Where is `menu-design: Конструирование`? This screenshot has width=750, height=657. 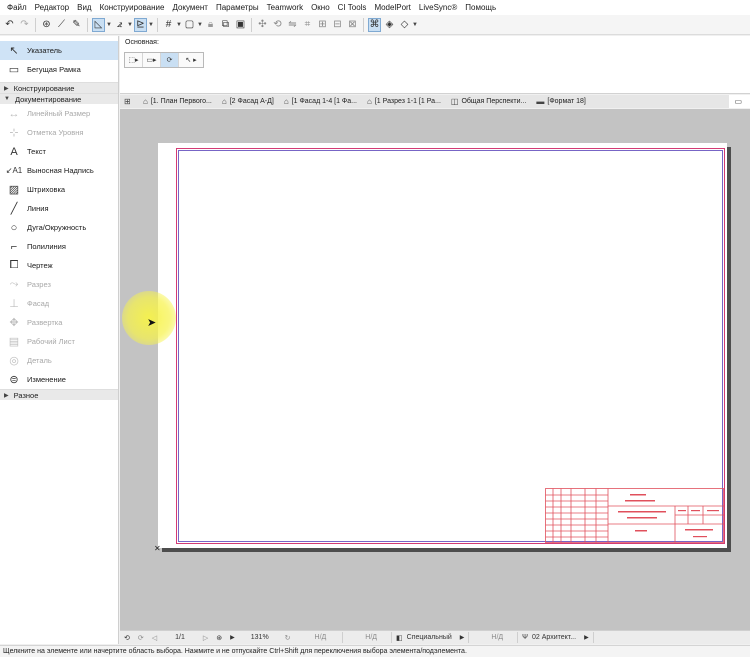
menu-design: Конструирование is located at coordinates (132, 7).